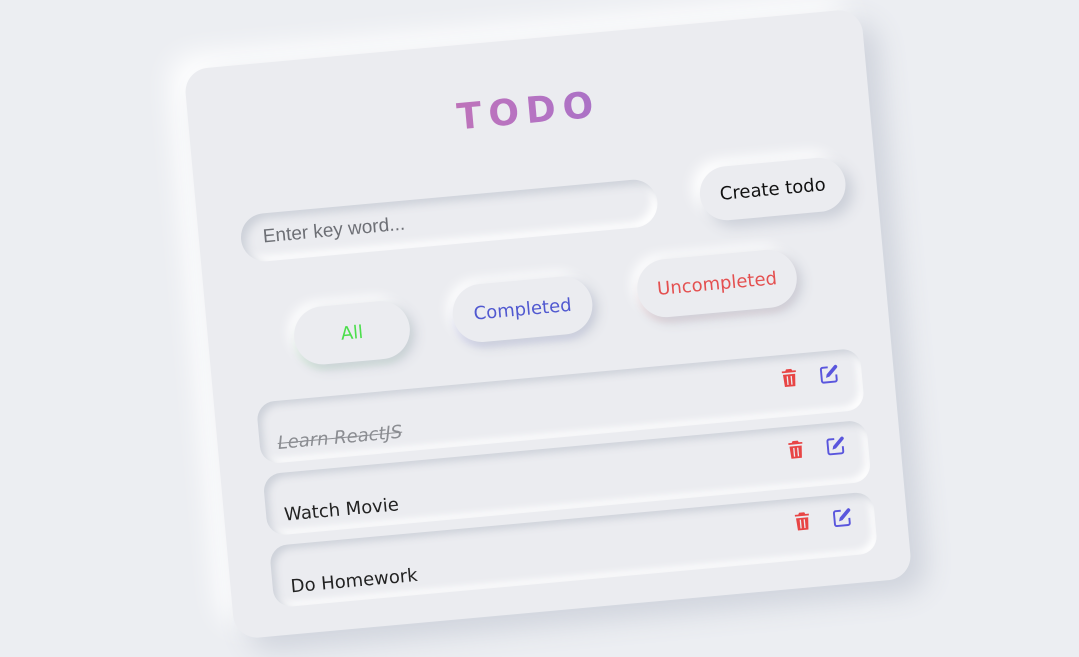 This screenshot has height=657, width=1079. Describe the element at coordinates (354, 581) in the screenshot. I see `todo-text: Do Homework` at that location.